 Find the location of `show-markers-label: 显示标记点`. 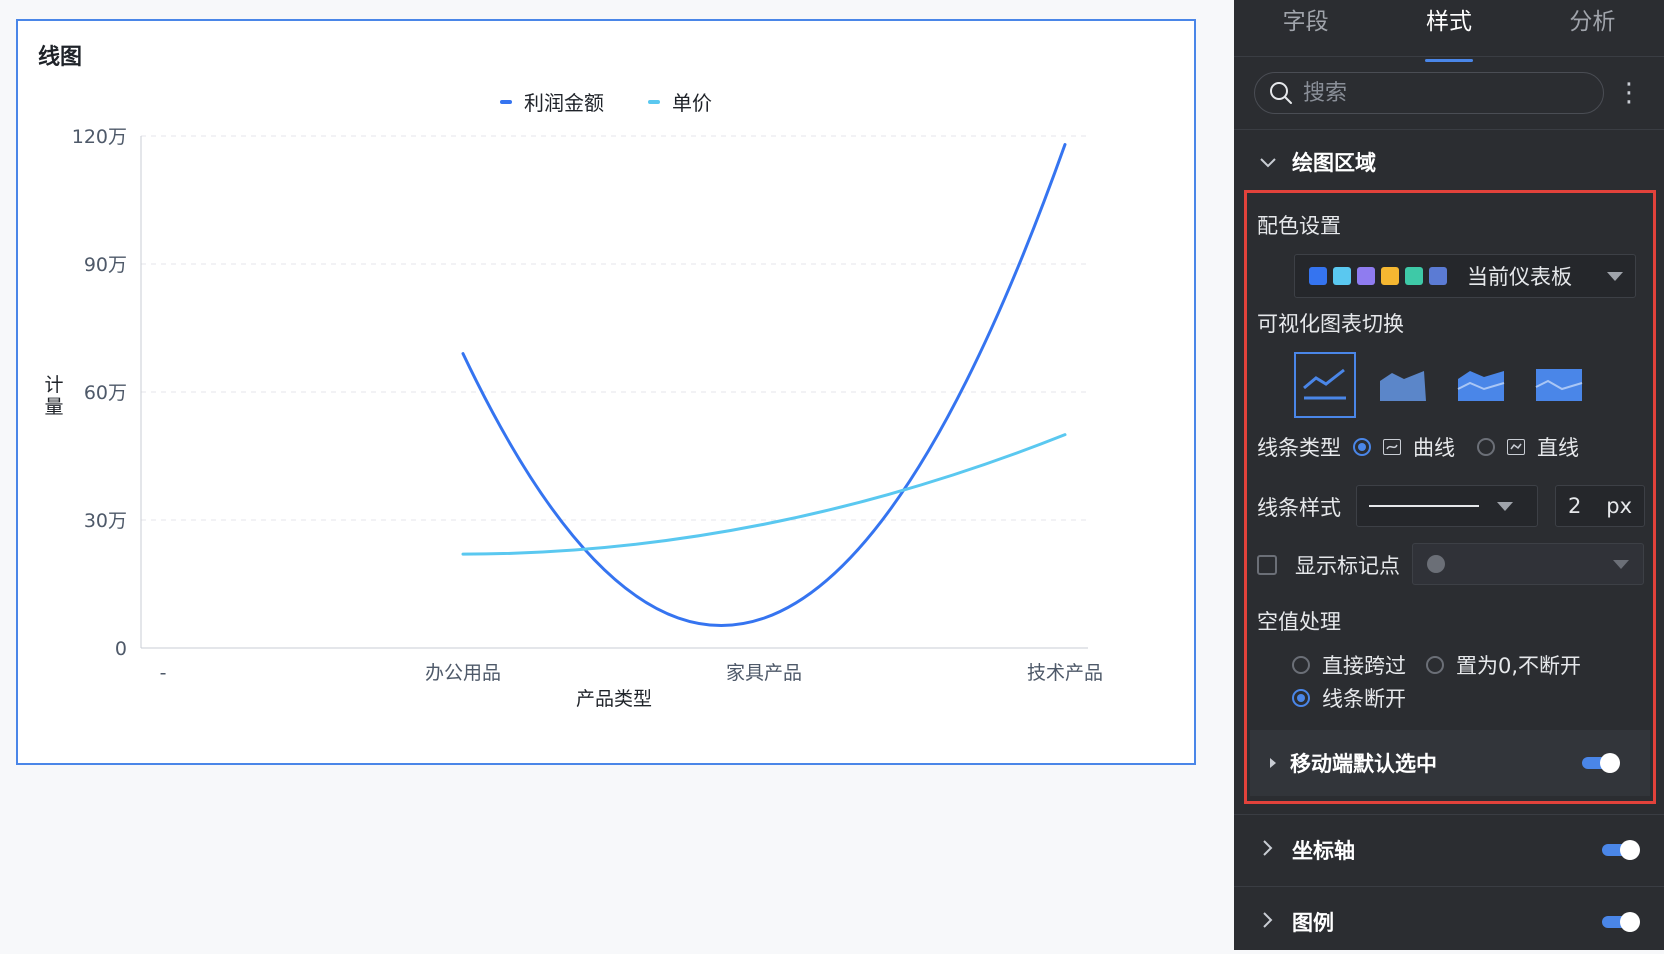

show-markers-label: 显示标记点 is located at coordinates (1347, 565).